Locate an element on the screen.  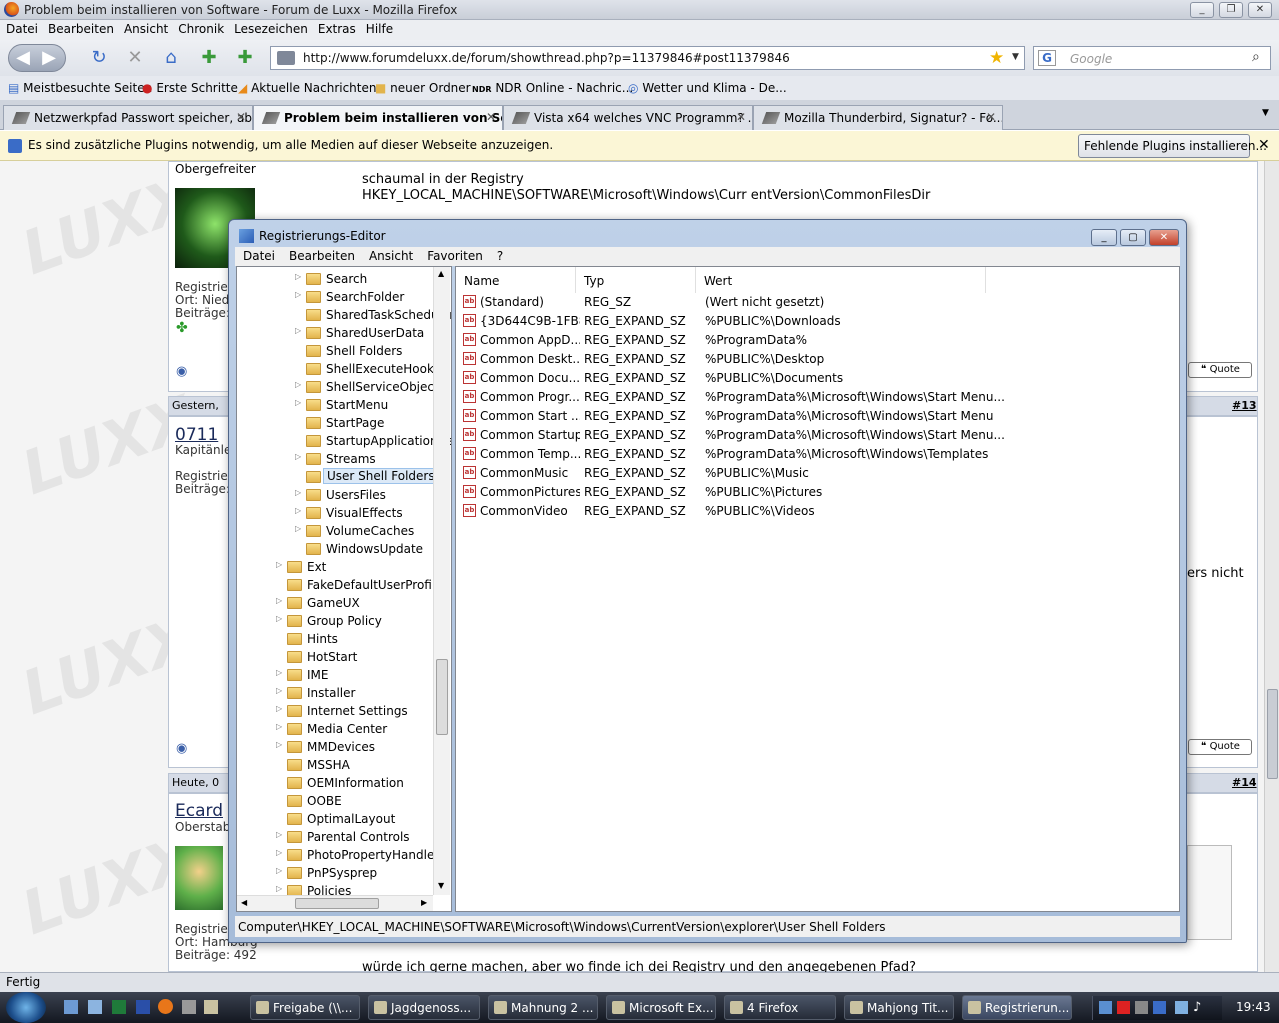
reg-menu-favoriten: Favoriten is located at coordinates (454, 255).